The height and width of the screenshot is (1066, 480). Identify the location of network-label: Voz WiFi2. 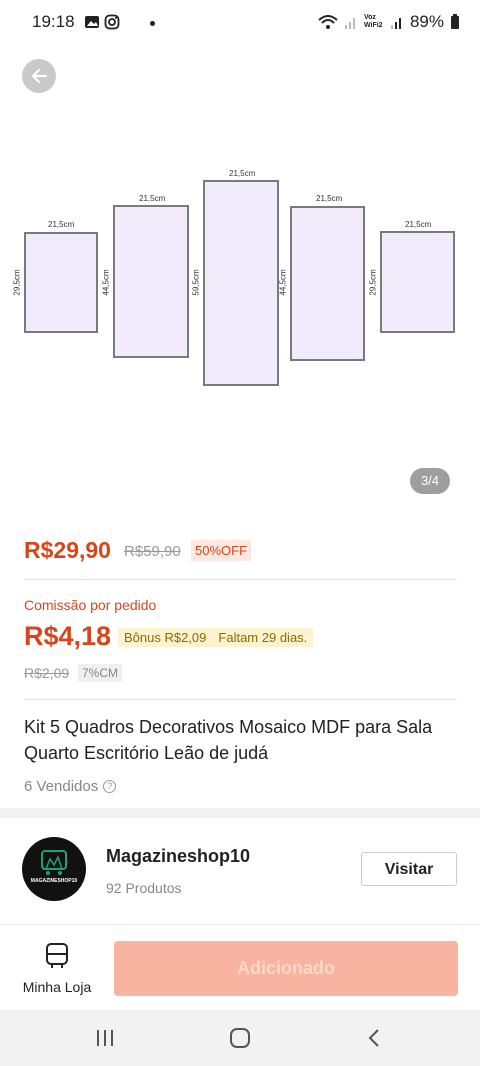
(373, 21).